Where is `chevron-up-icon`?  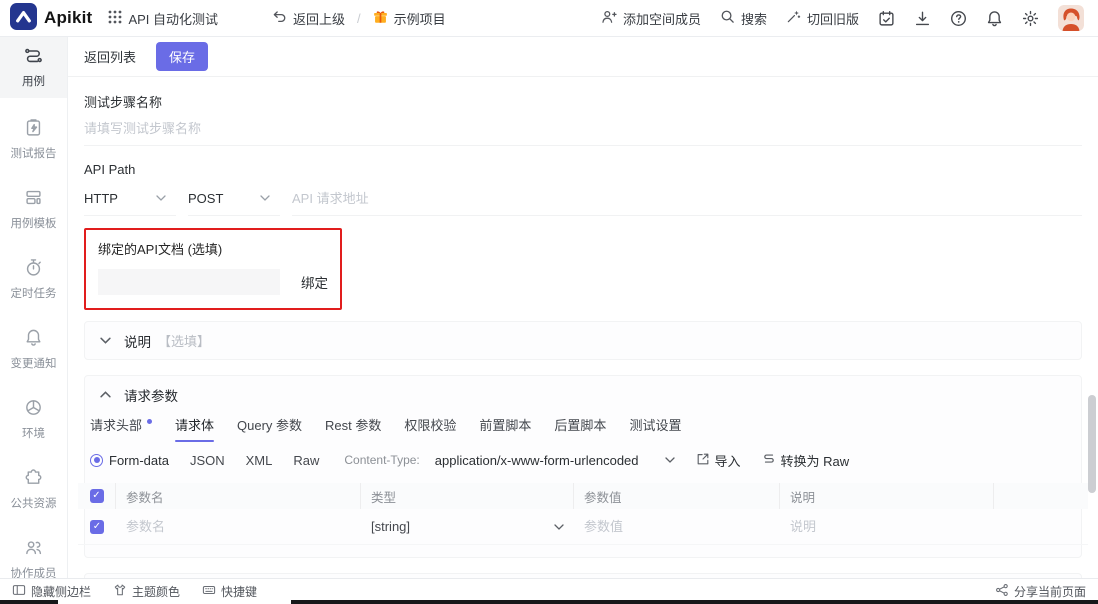
chevron-up-icon is located at coordinates (105, 394).